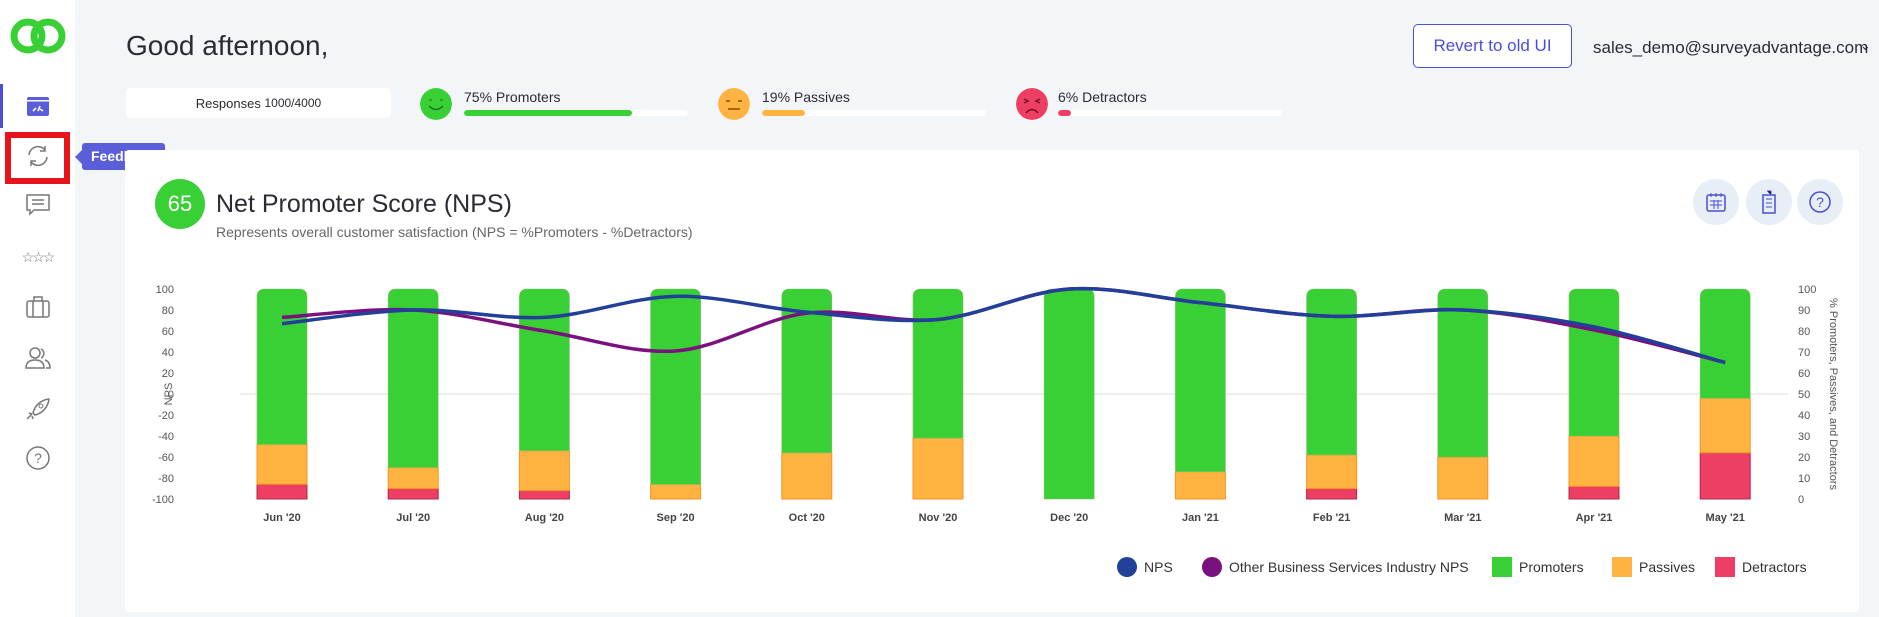 Image resolution: width=1879 pixels, height=617 pixels. Describe the element at coordinates (1804, 479) in the screenshot. I see `y2-tick-label: 10` at that location.